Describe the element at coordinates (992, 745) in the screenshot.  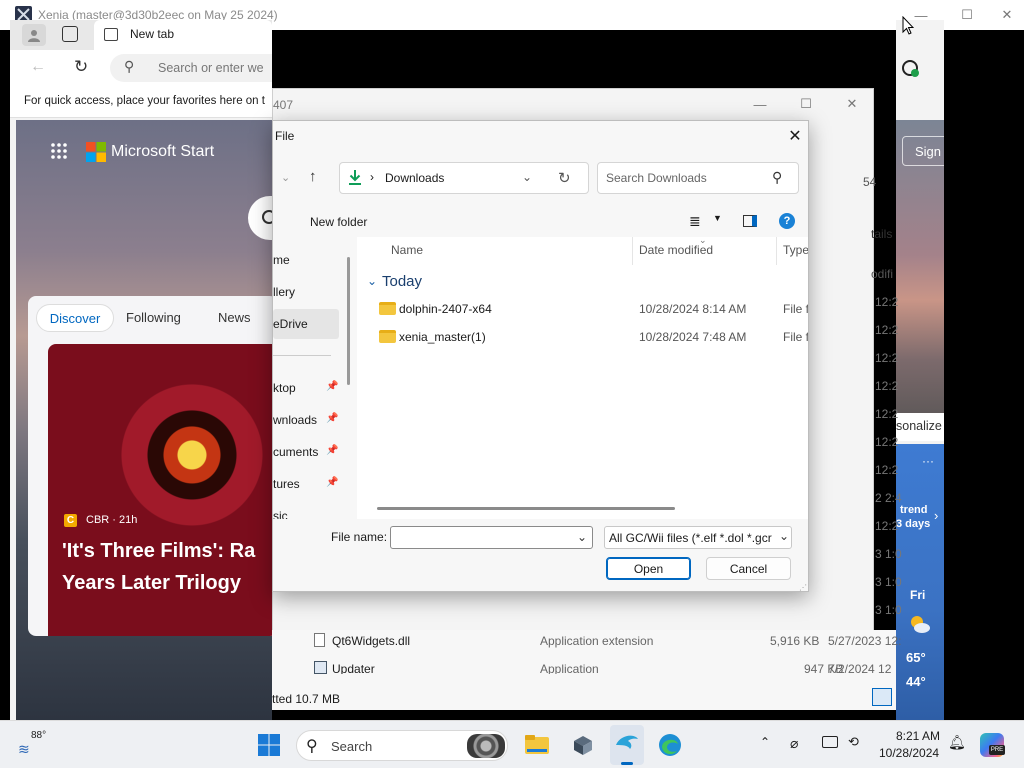
I see `copilot-pre-icon: PRE` at that location.